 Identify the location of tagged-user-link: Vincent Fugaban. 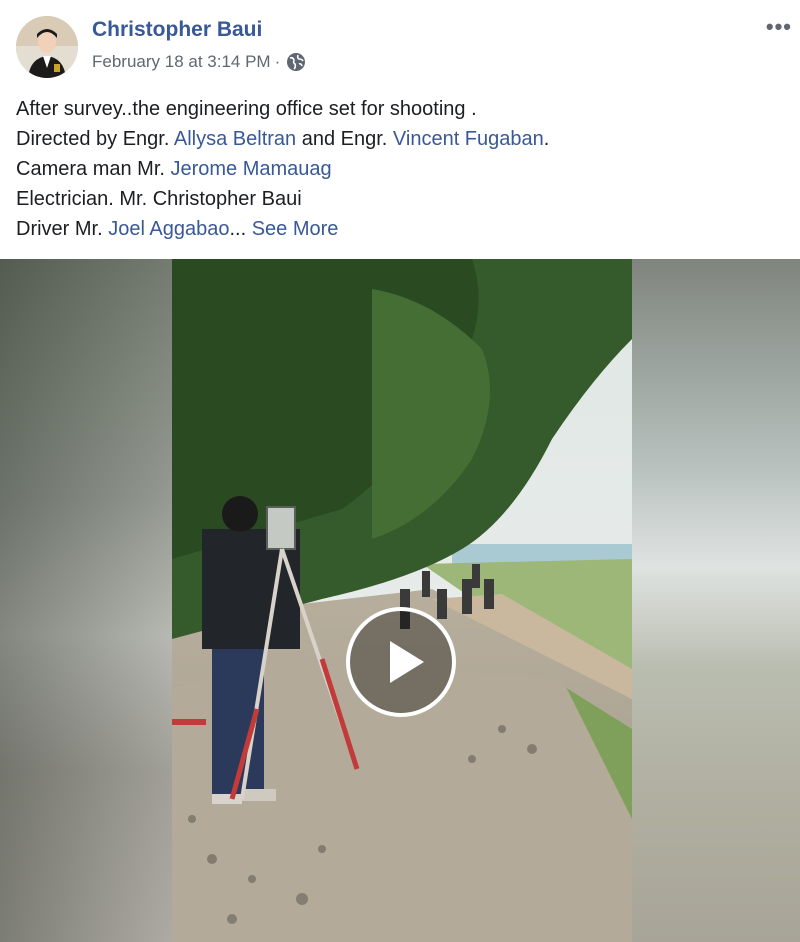
(468, 139).